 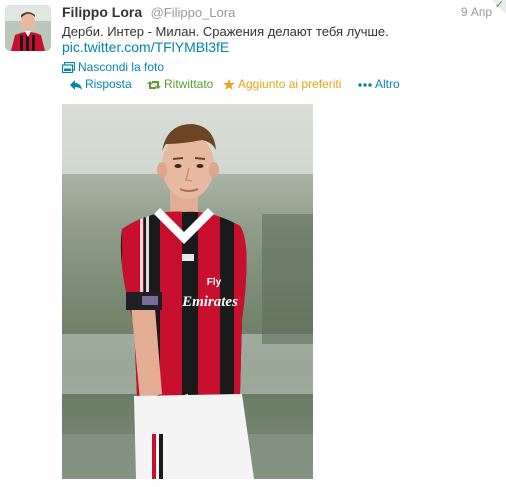 I want to click on reply-label: Risposta, so click(x=108, y=84).